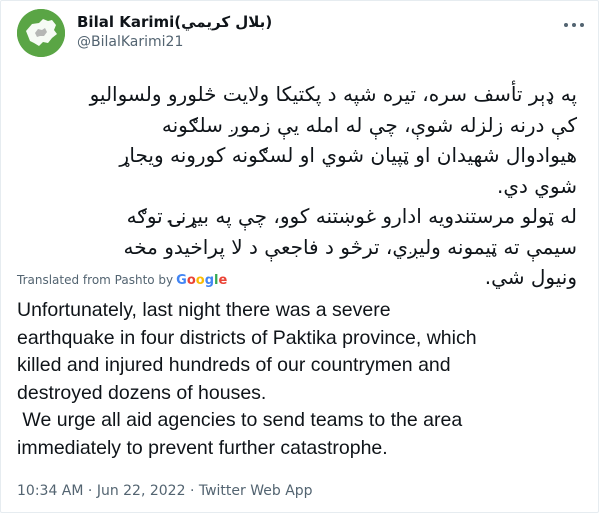 Image resolution: width=599 pixels, height=513 pixels. Describe the element at coordinates (209, 280) in the screenshot. I see `google-logo-letter: g` at that location.